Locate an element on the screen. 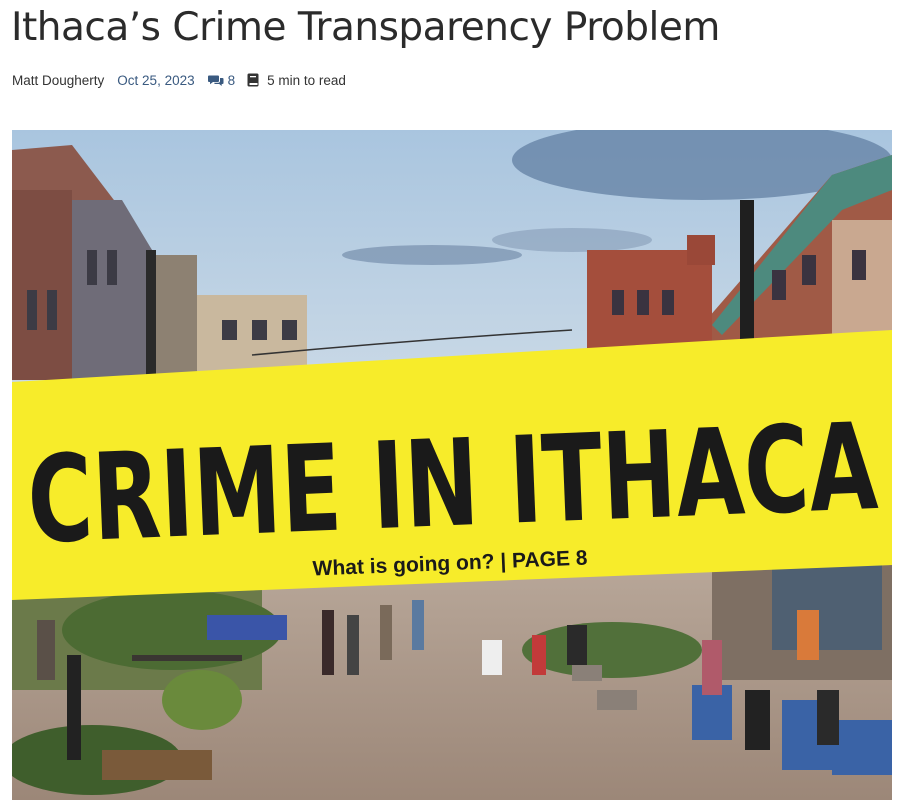 The height and width of the screenshot is (800, 904). article-title: Ithaca’s Crime Transparency Problem is located at coordinates (365, 27).